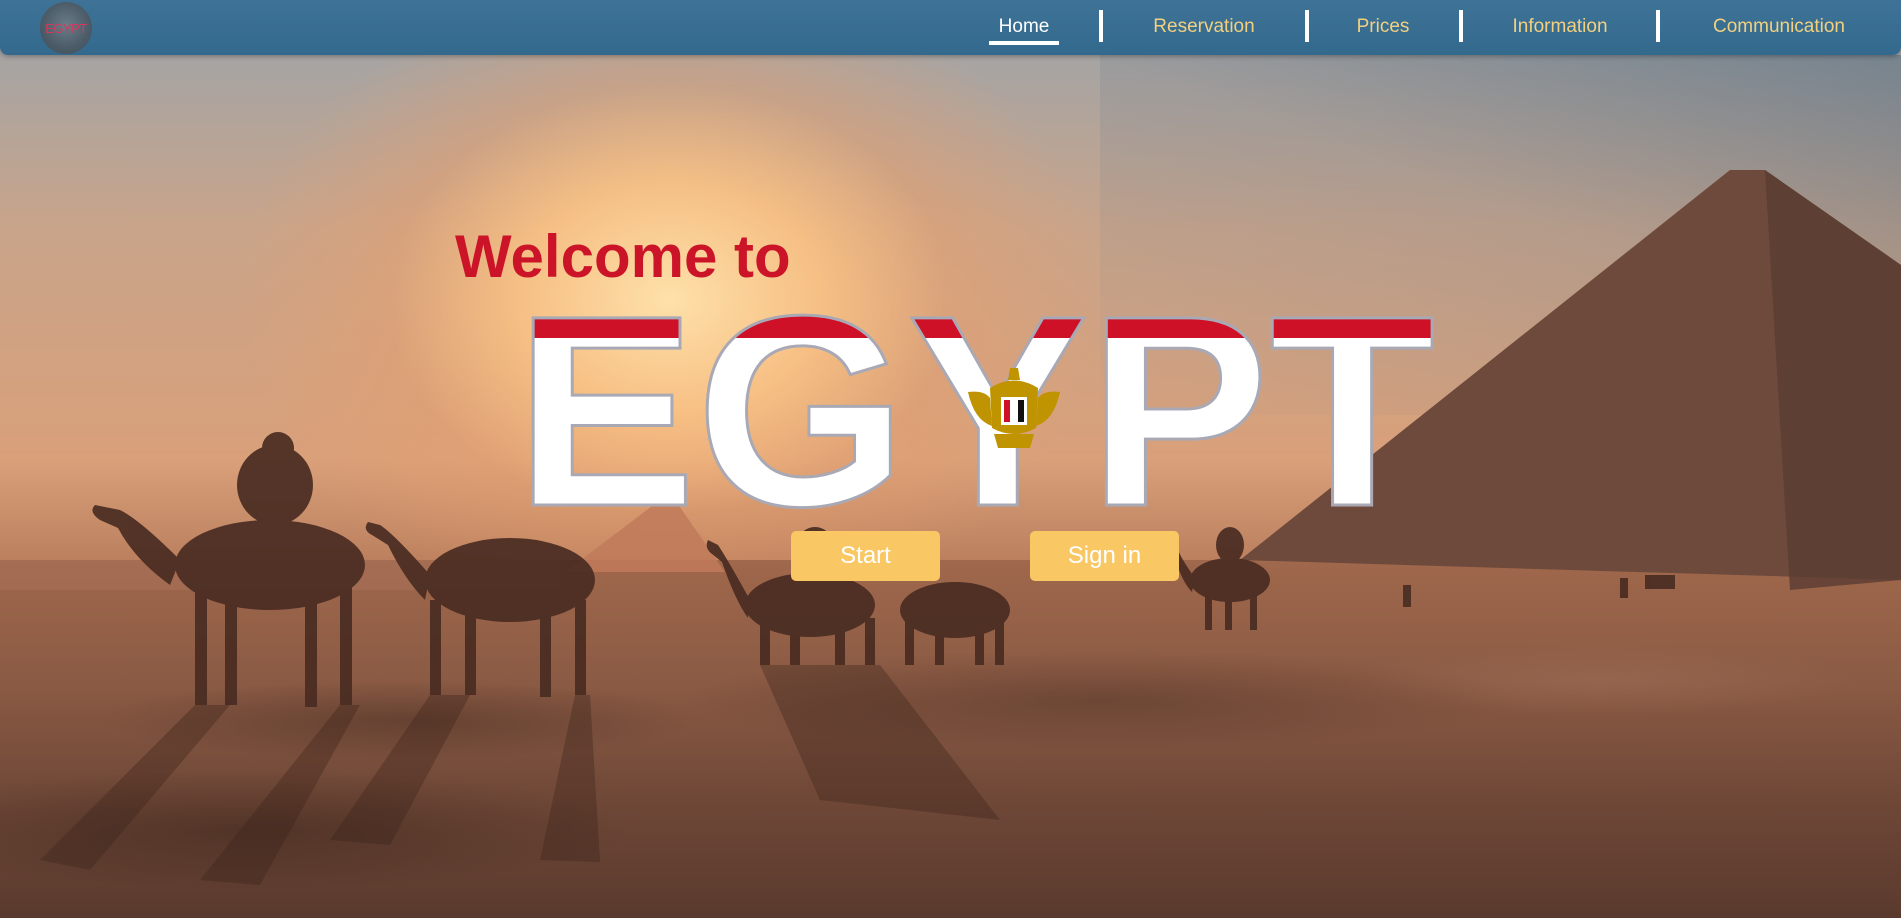 The width and height of the screenshot is (1901, 918). Describe the element at coordinates (1383, 27) in the screenshot. I see `nav-prices: Prices` at that location.